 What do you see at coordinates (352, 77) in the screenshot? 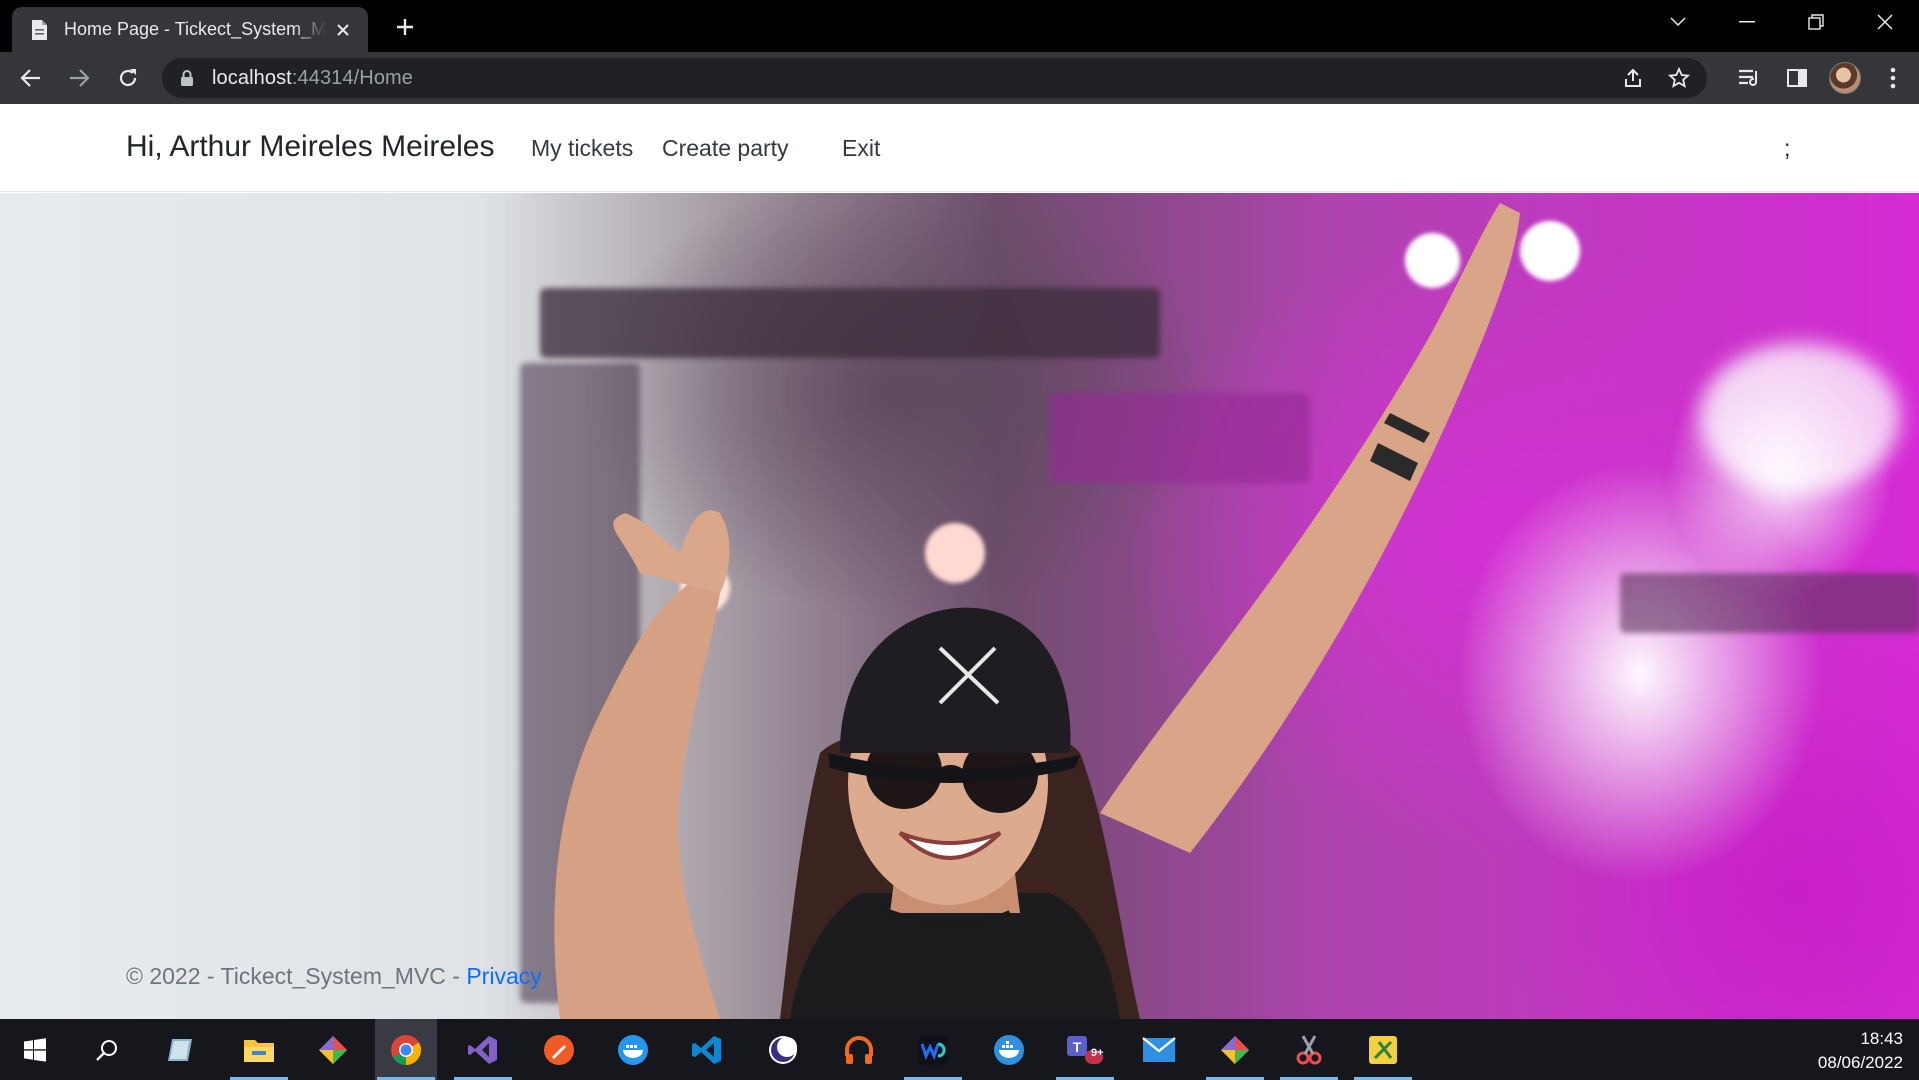
I see `url-path: :44314/Home` at bounding box center [352, 77].